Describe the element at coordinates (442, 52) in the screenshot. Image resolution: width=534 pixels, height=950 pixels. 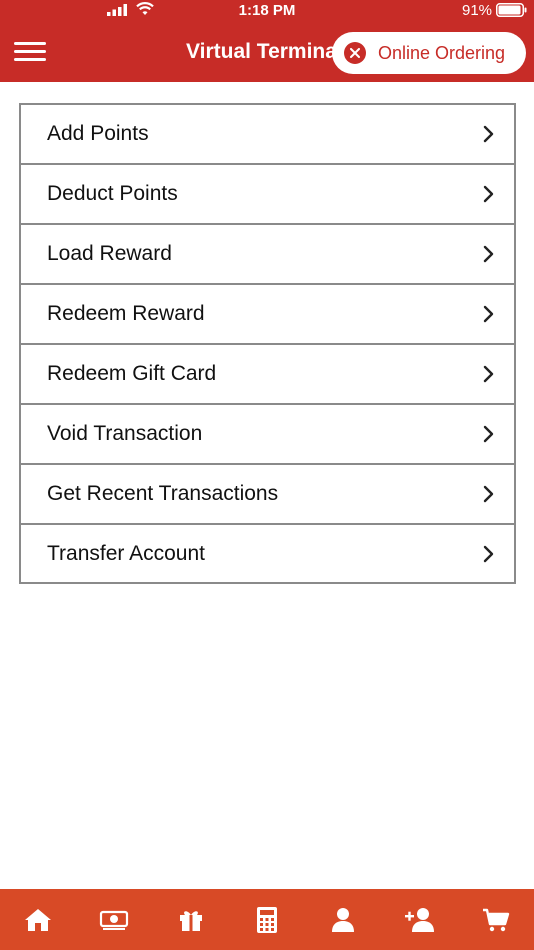
I see `online-ordering-label: Online Ordering` at that location.